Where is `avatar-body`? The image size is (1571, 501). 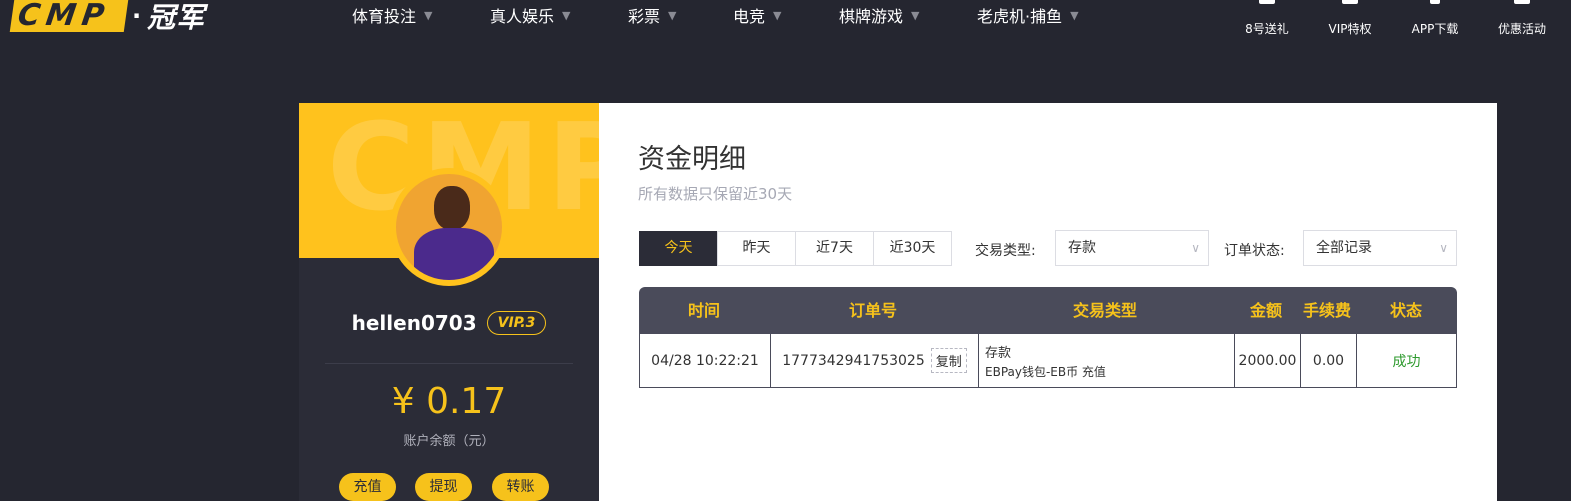 avatar-body is located at coordinates (454, 254).